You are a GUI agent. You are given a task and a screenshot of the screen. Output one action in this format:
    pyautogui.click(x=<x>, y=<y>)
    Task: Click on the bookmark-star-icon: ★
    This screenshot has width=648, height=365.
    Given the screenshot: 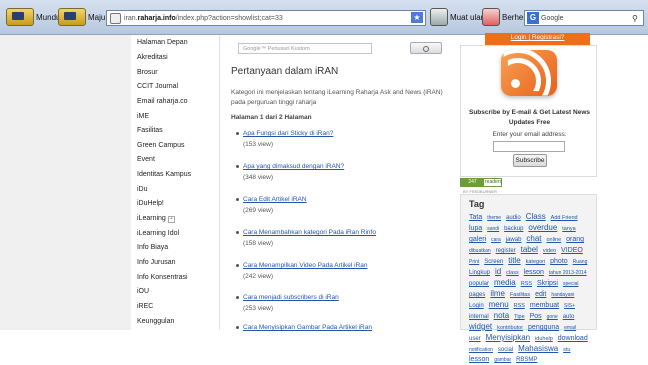 What is the action you would take?
    pyautogui.click(x=417, y=17)
    